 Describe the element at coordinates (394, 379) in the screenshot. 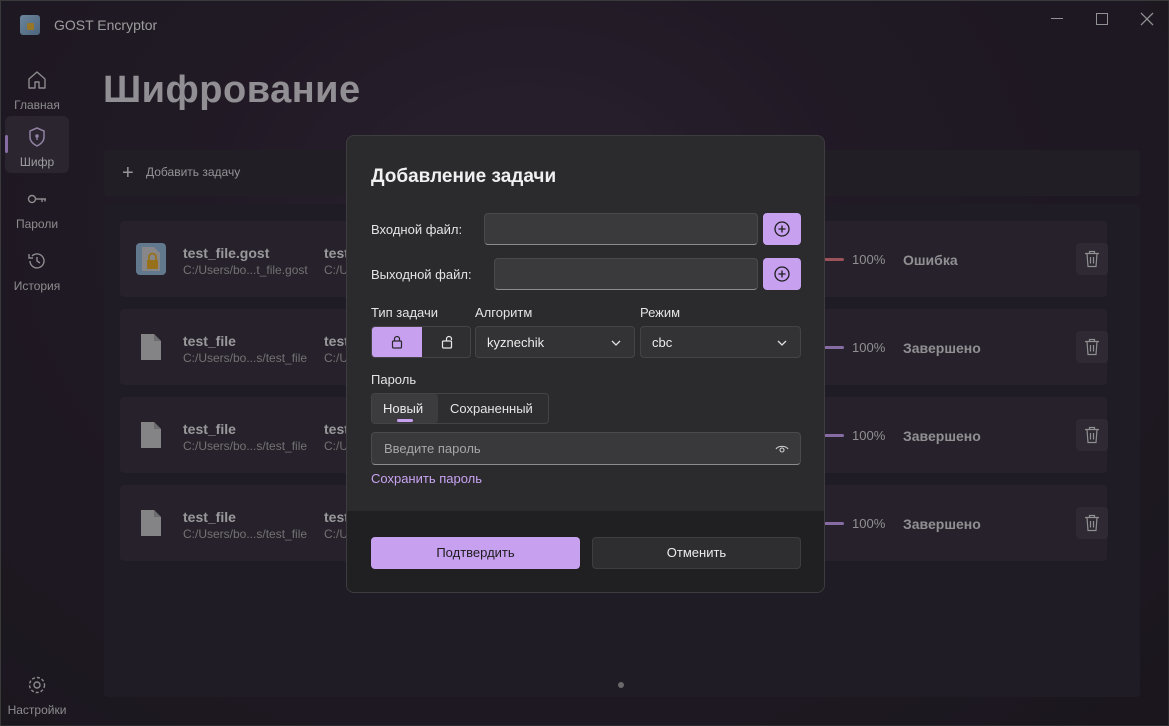

I see `password-label: Пароль` at that location.